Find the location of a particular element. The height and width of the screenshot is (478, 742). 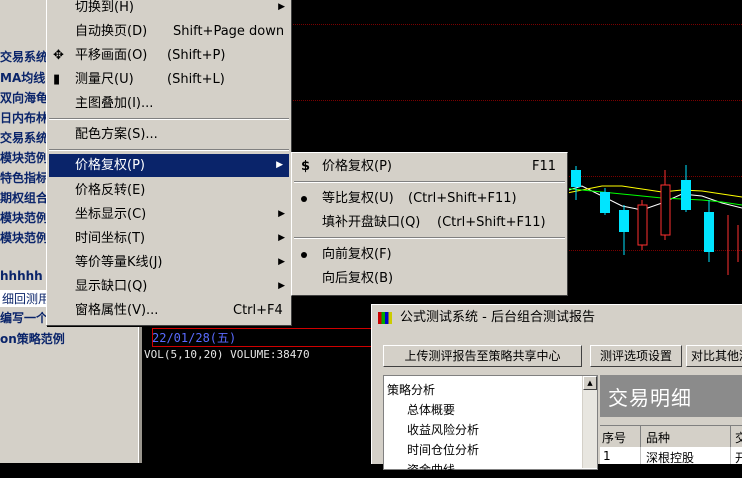

submenu-item-price-adjust: $ 价格复权(P) F11 is located at coordinates (429, 166).